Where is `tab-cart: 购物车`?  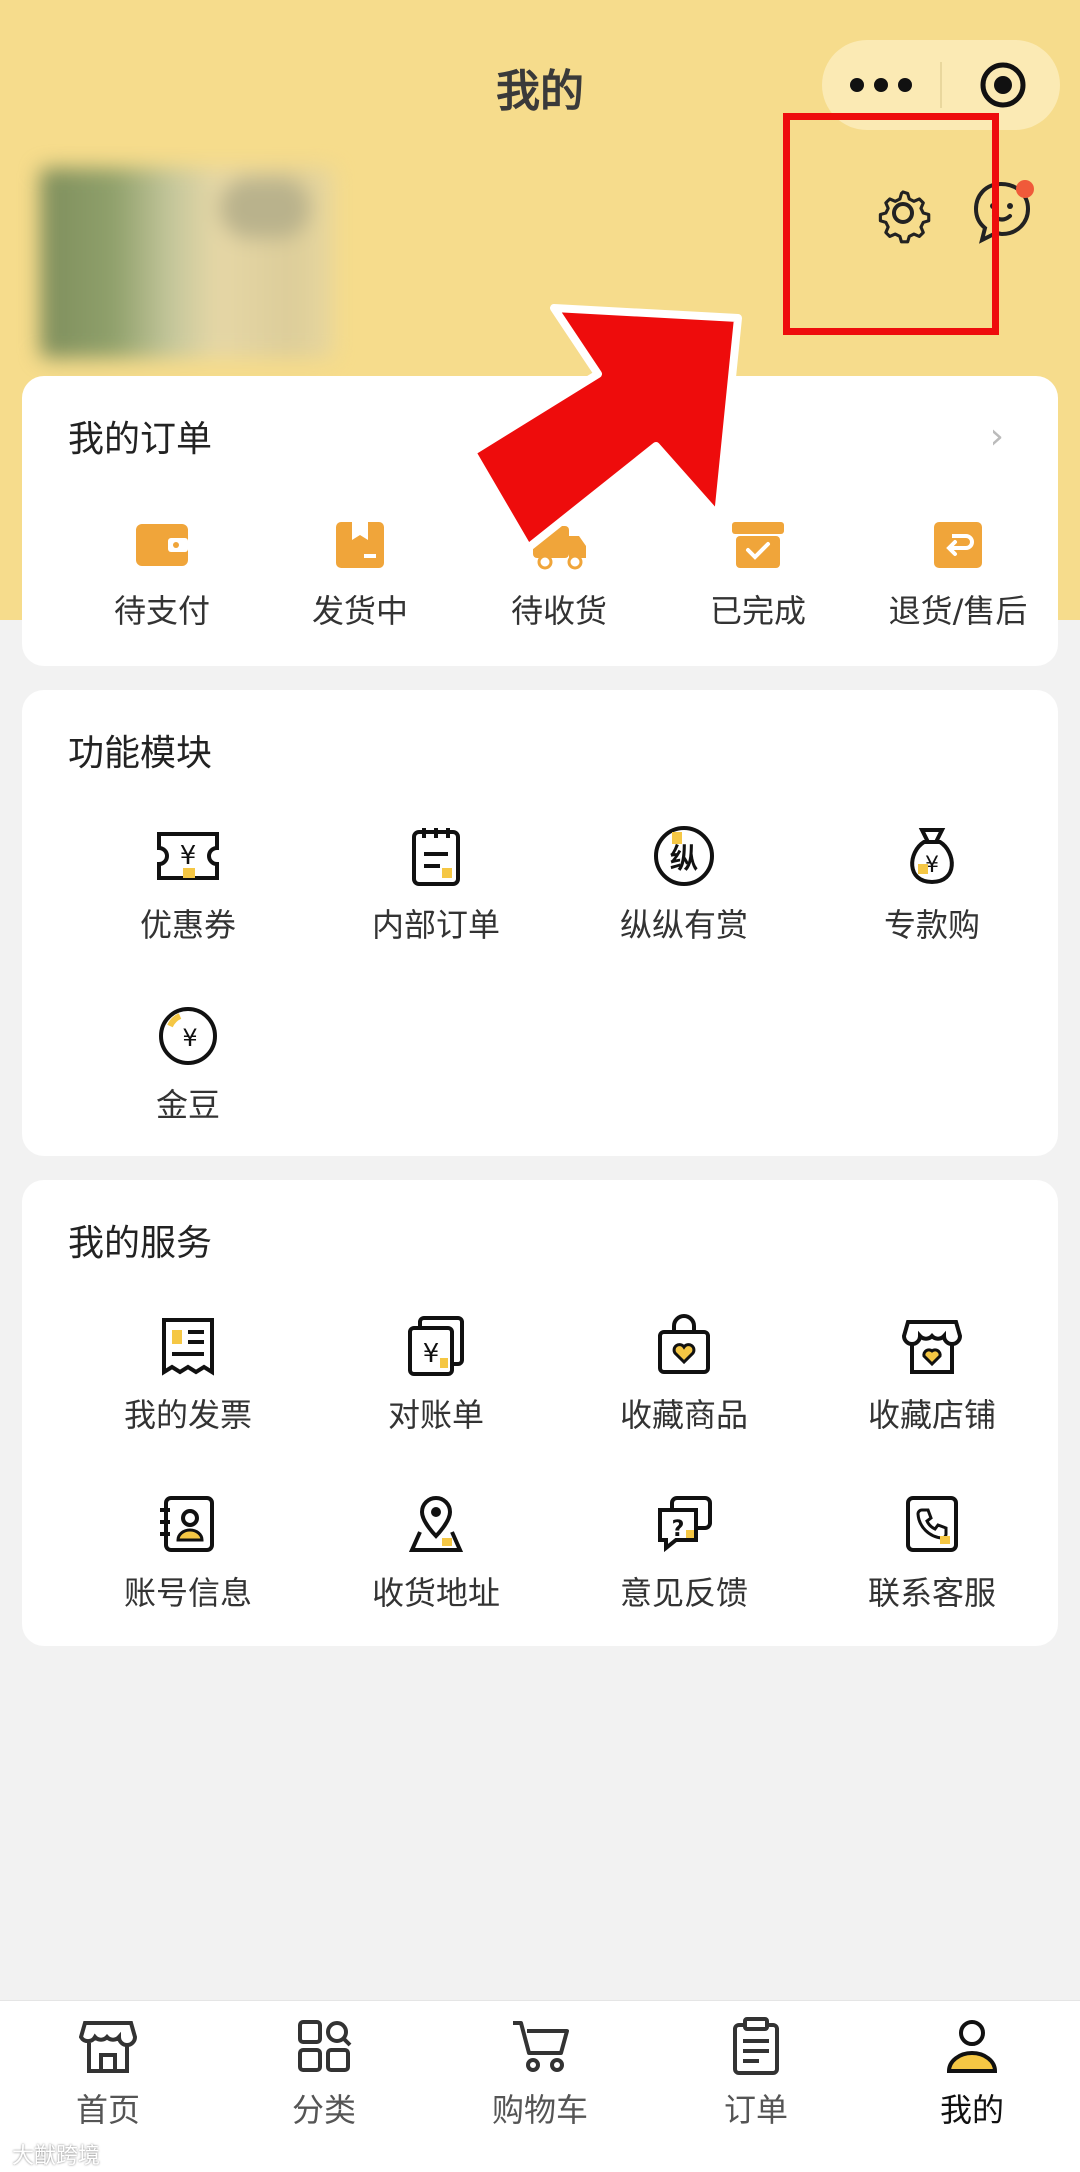 tab-cart: 购物车 is located at coordinates (540, 2074).